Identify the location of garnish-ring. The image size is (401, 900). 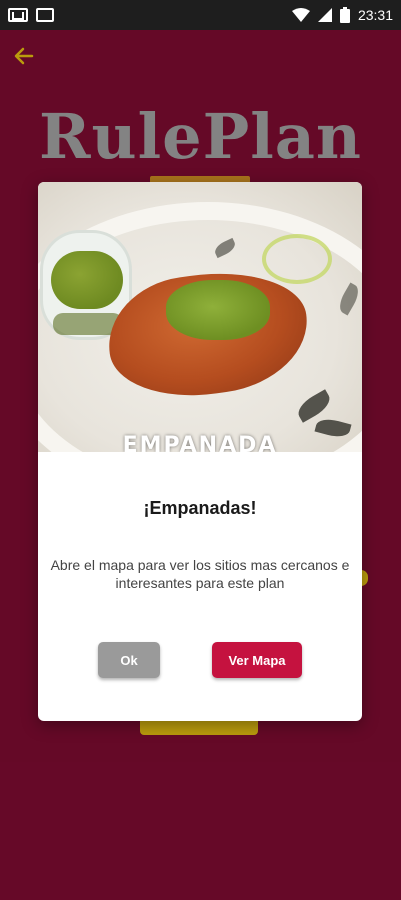
(297, 259).